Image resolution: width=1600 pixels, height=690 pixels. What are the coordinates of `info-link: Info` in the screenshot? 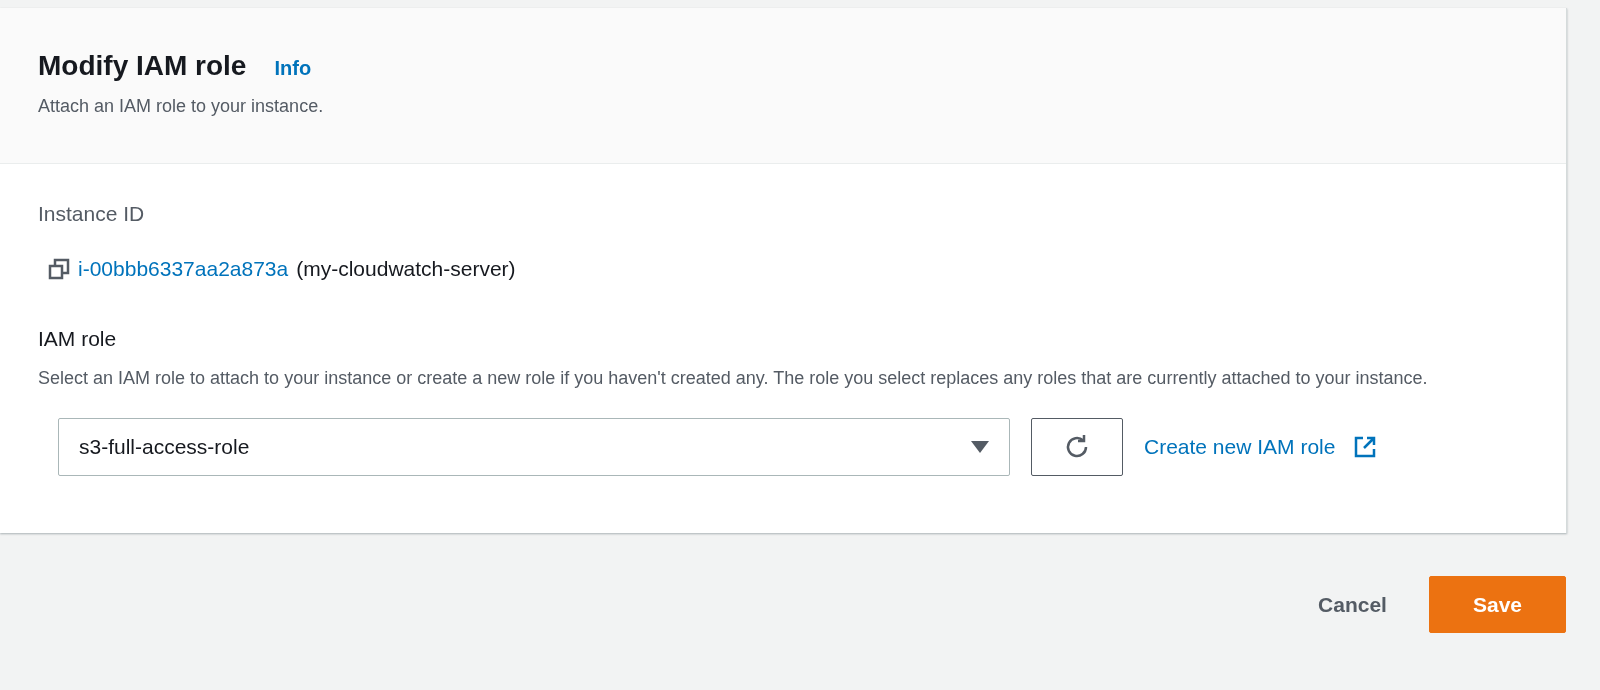 It's located at (293, 68).